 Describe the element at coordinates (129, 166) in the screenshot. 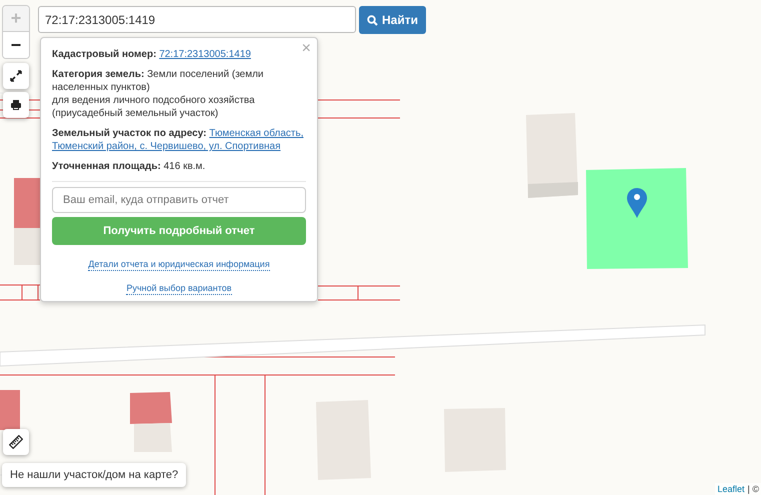

I see `area-text: Уточненная площадь: 416 кв.м.` at that location.